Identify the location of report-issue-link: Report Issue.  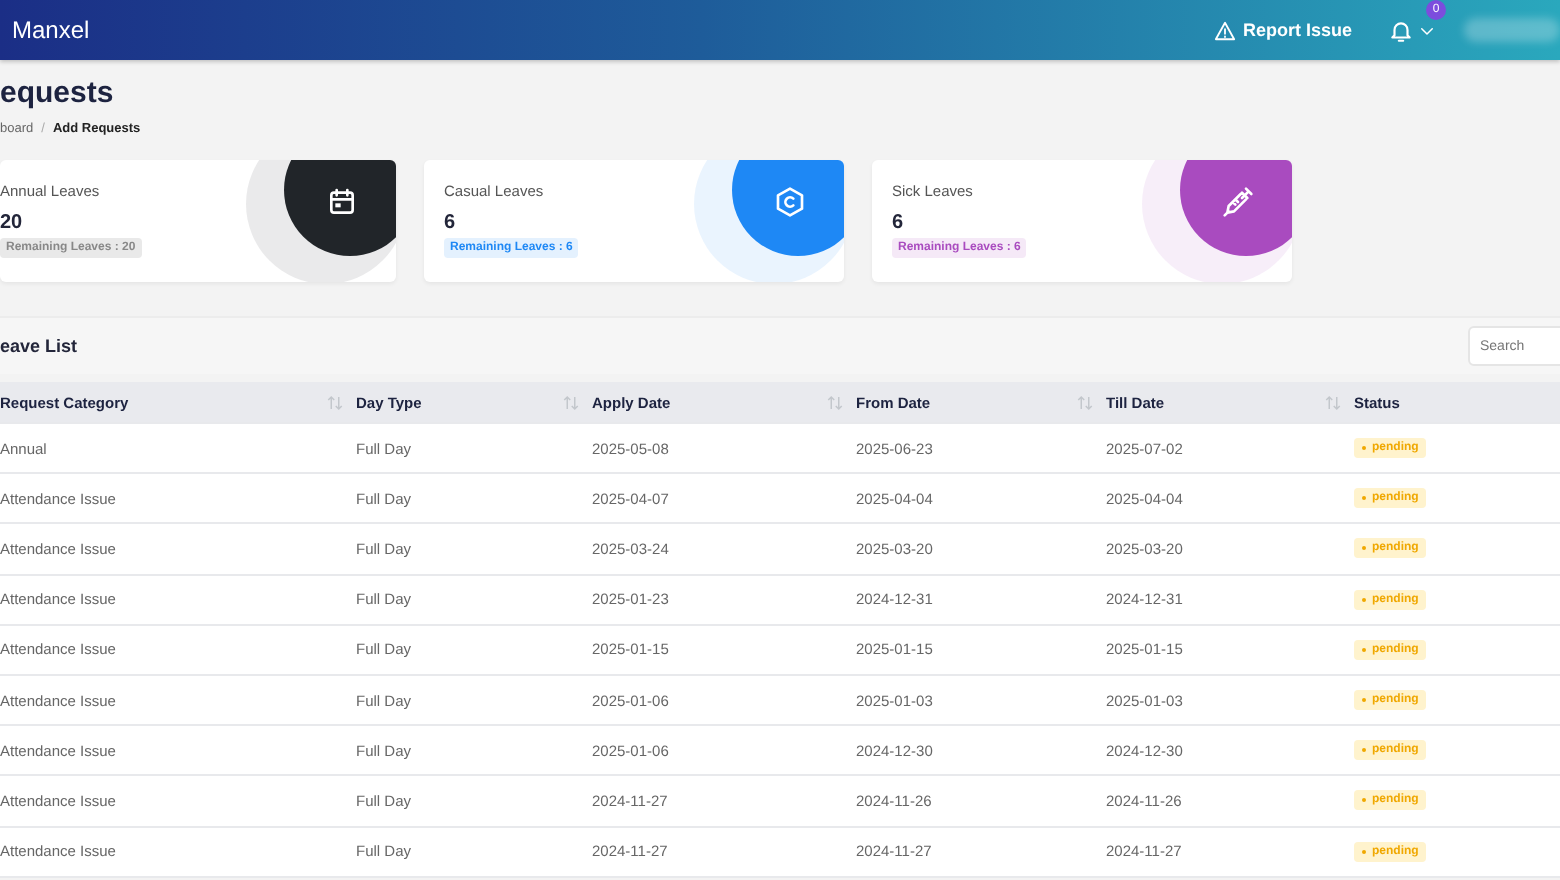
(1283, 30).